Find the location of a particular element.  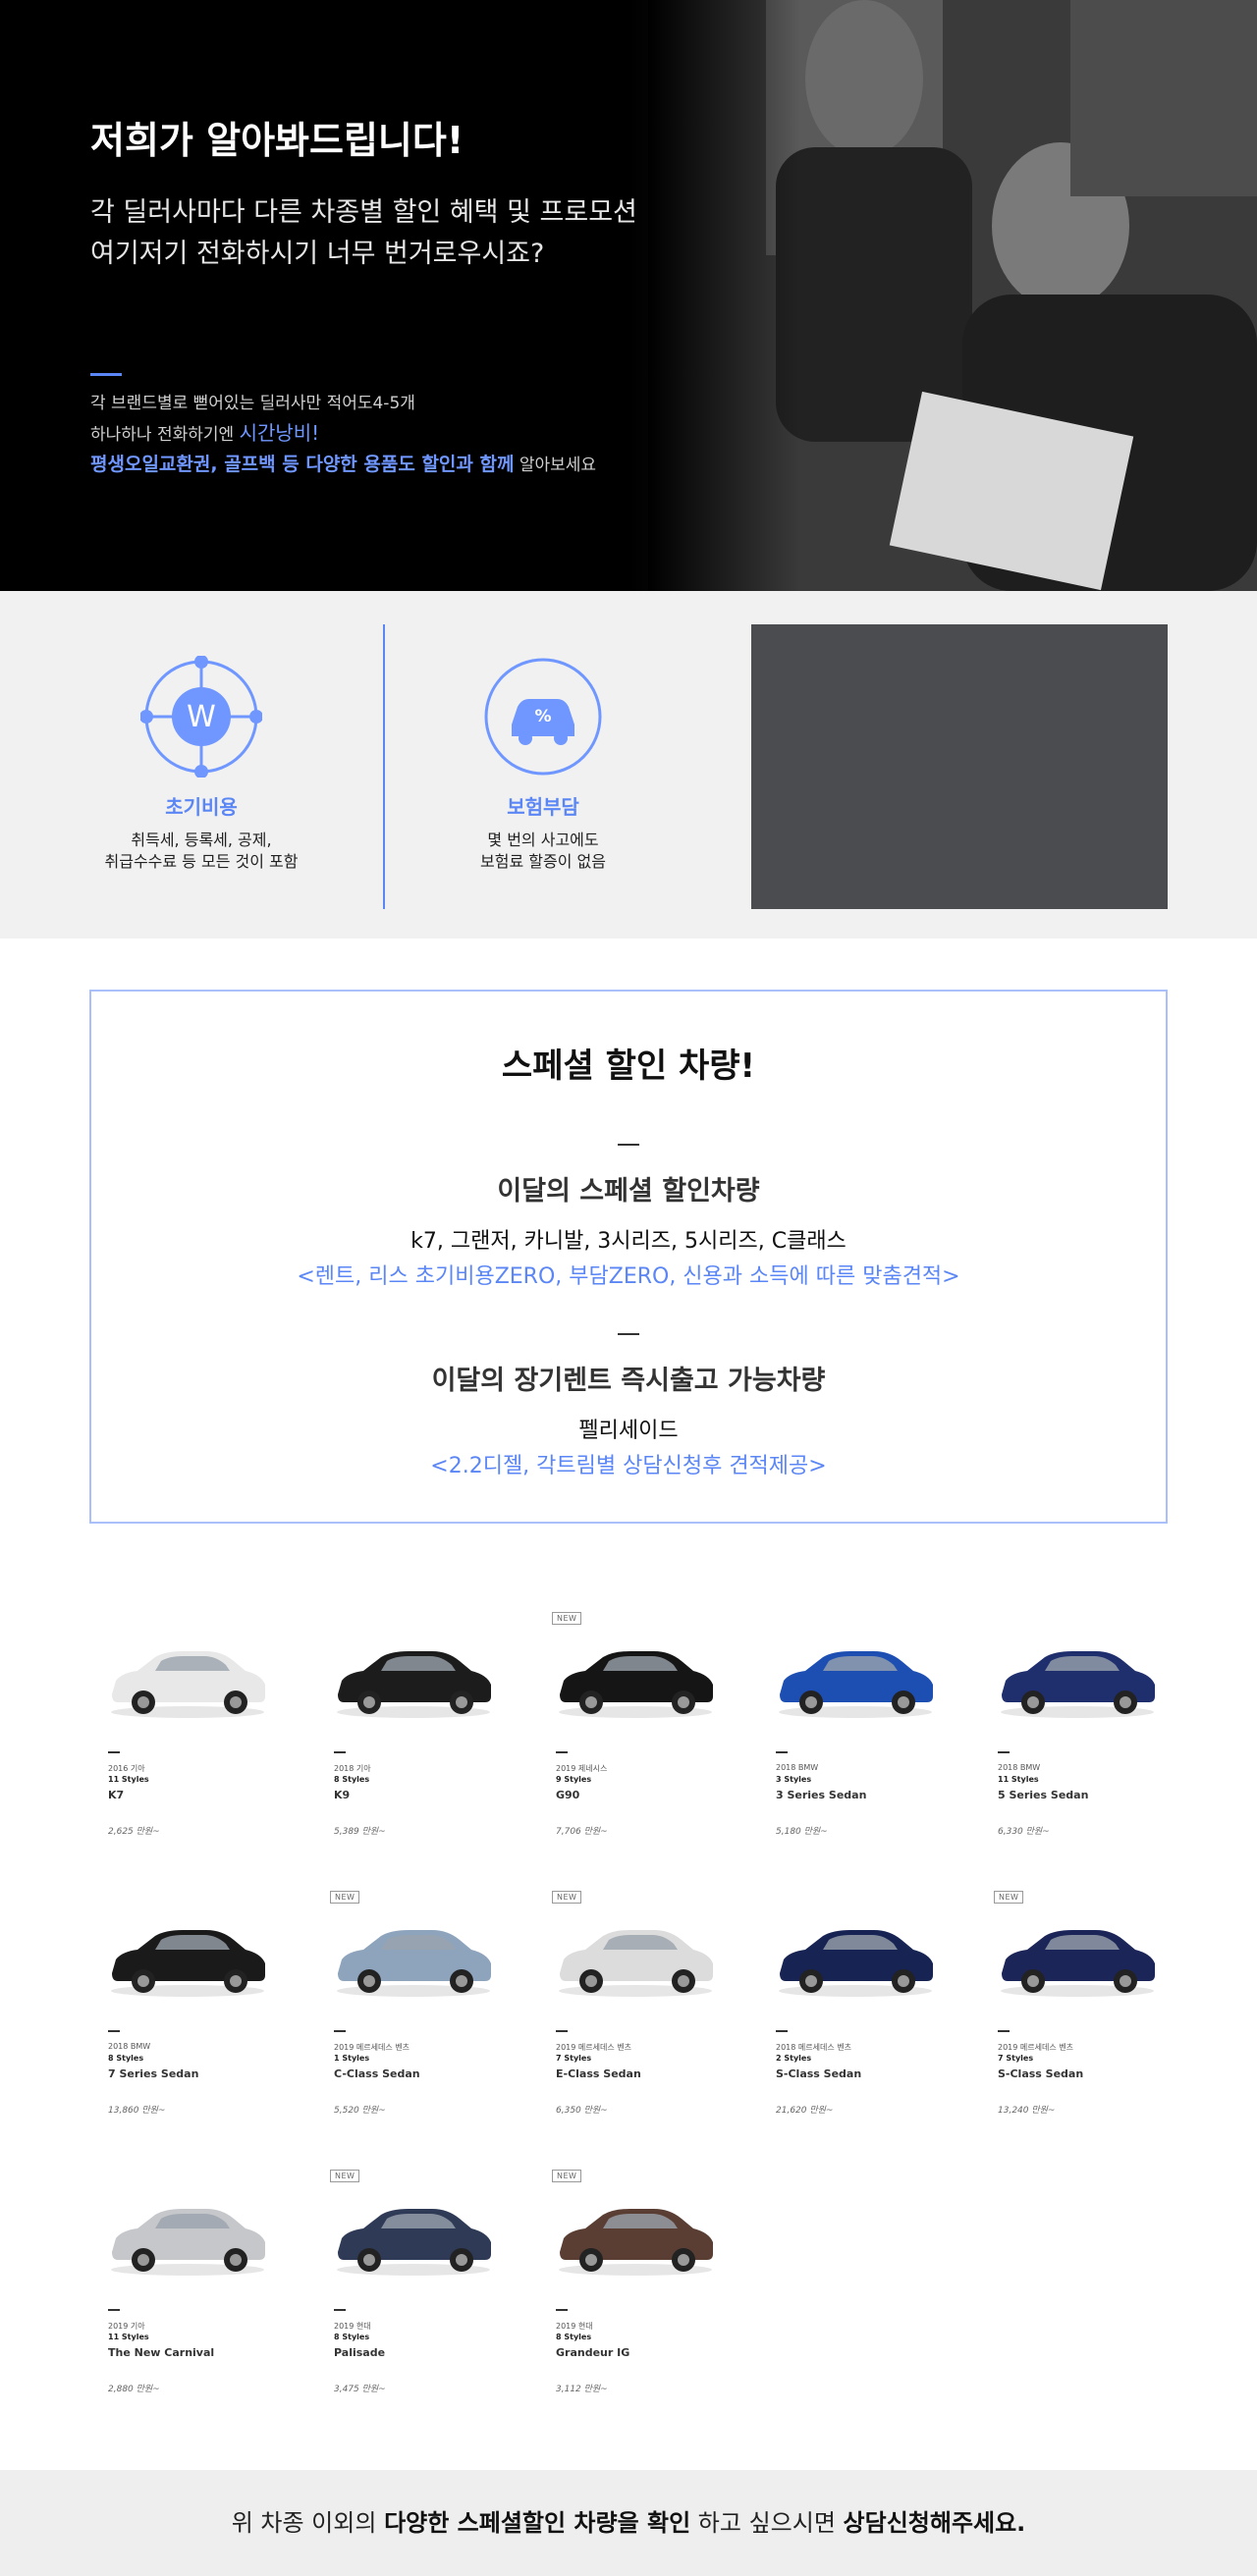

hero-desc-text: 하나하나 전화하기엔 is located at coordinates (165, 435).